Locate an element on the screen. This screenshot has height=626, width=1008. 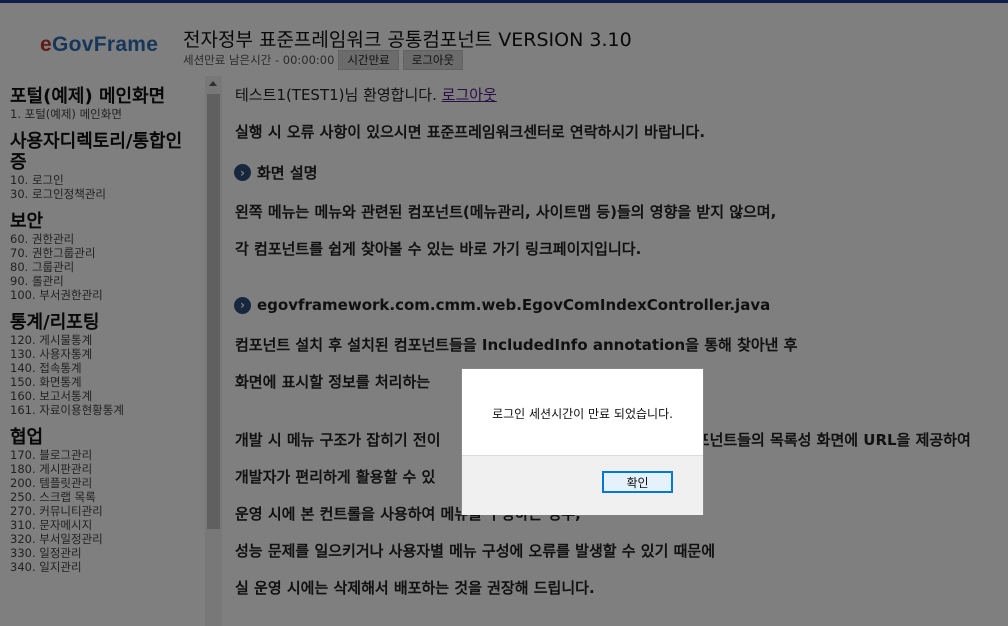
dialog-ok-button: 확인 is located at coordinates (637, 482).